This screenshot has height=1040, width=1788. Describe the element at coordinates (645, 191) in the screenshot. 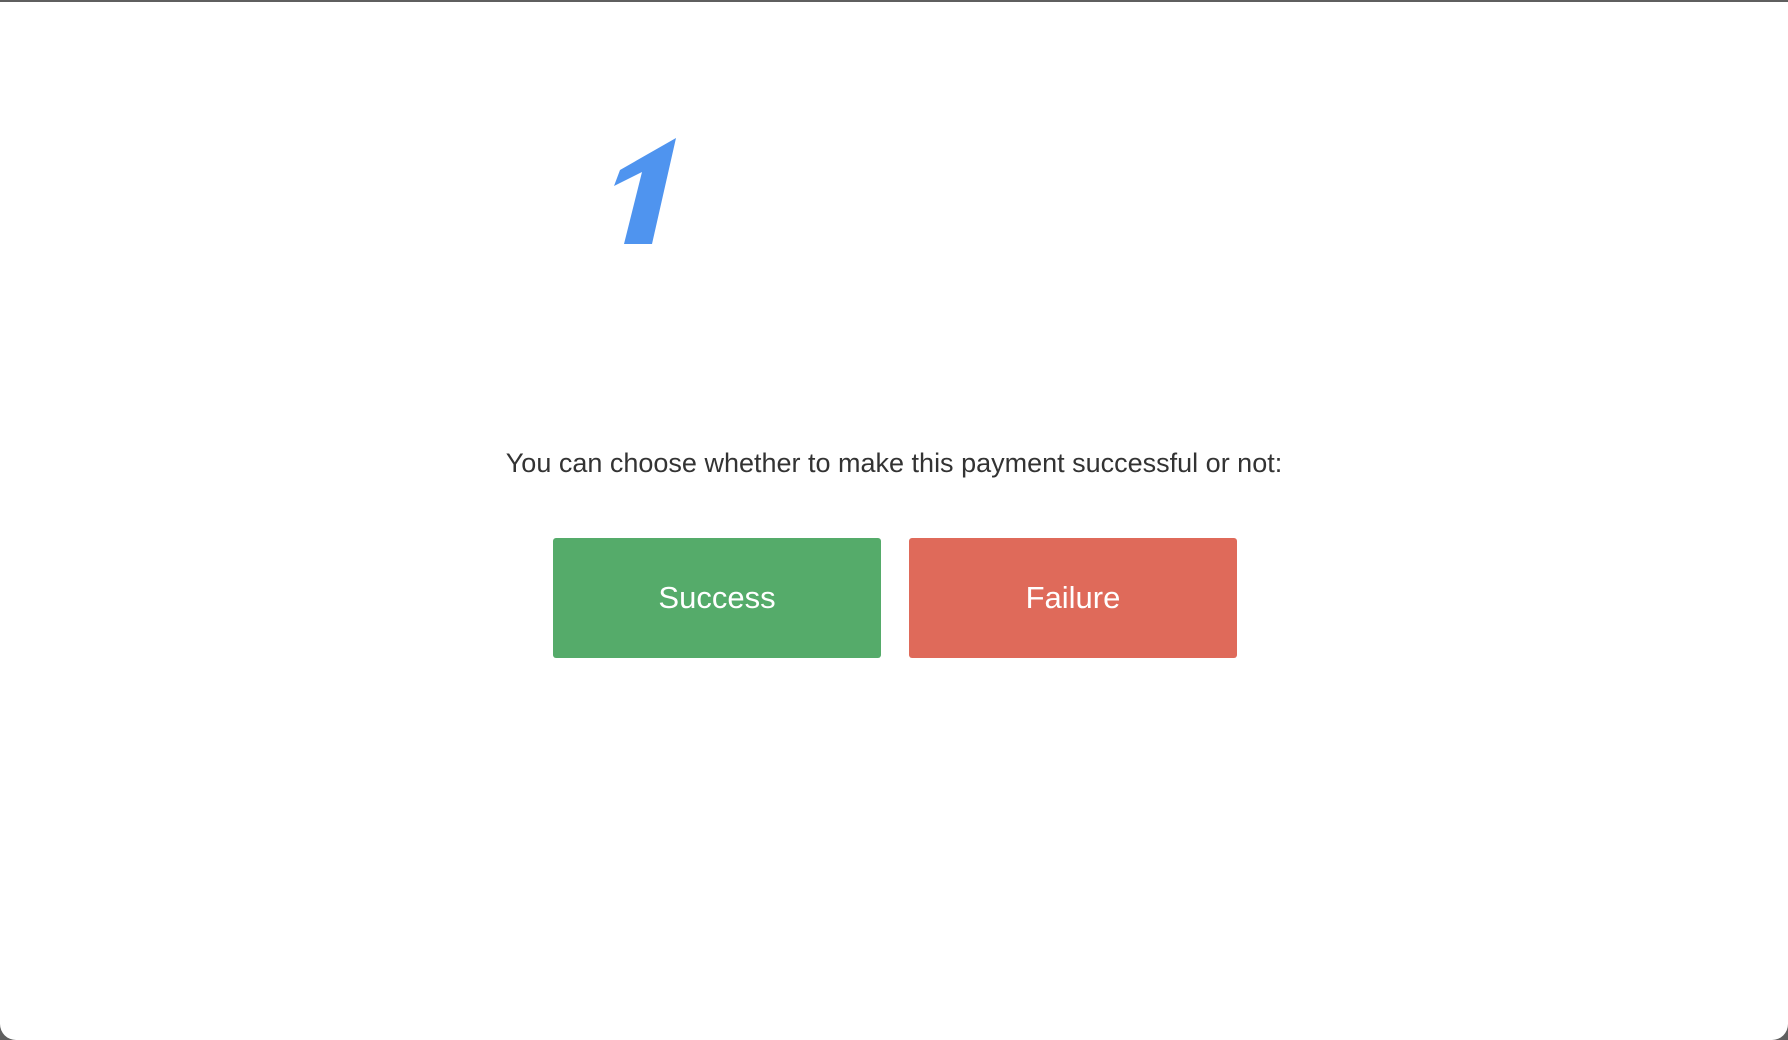

I see `one-logo-icon` at that location.